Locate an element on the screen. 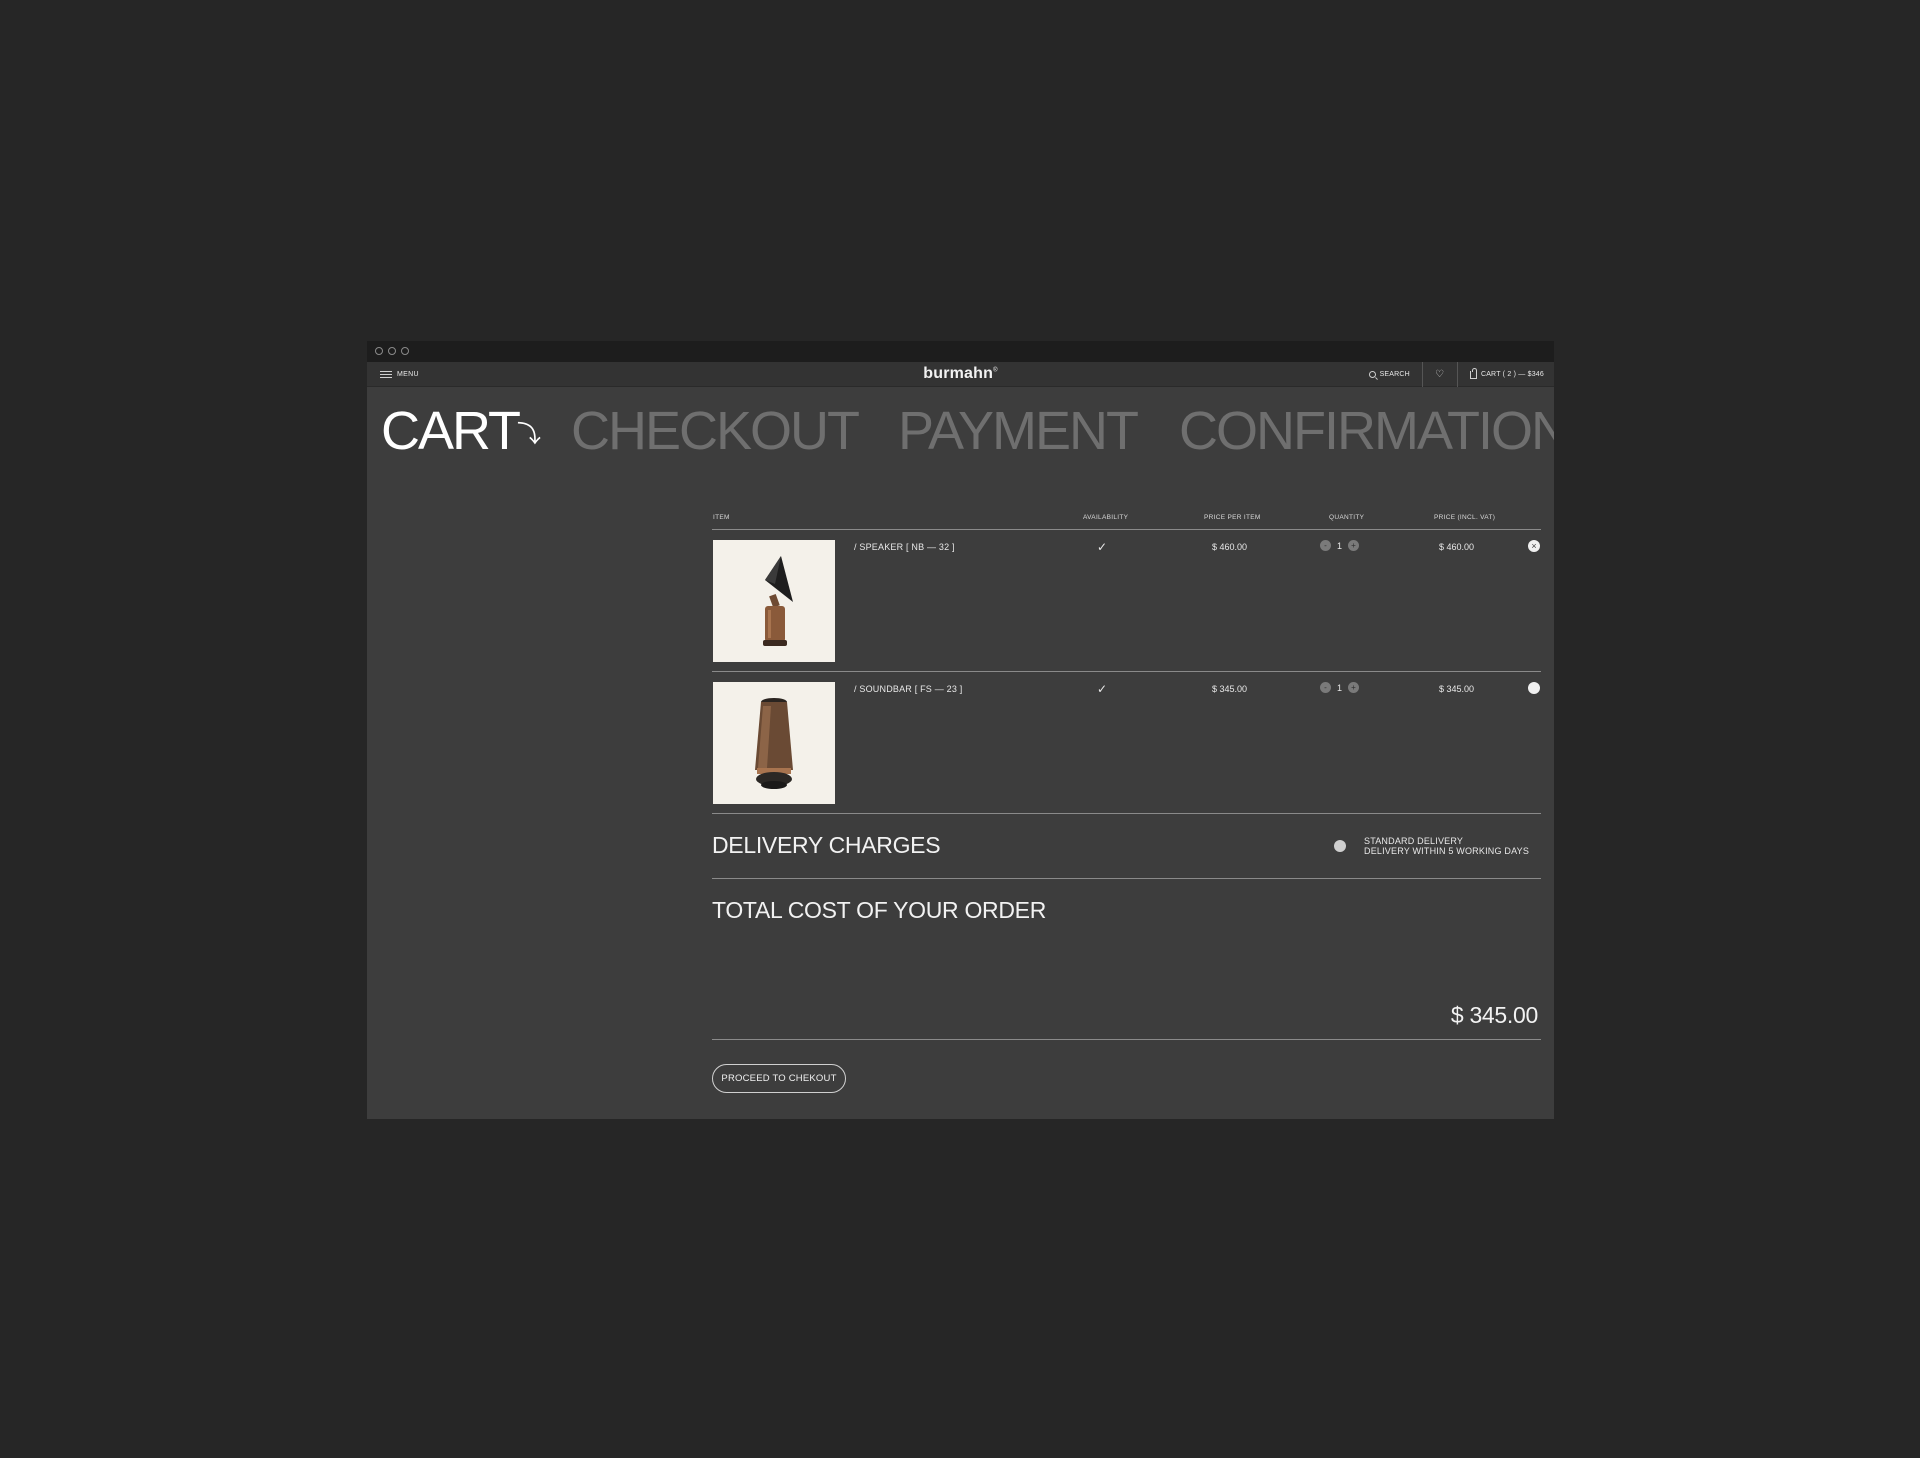  proceed-to-checkout-button: PROCEED TO CHEKOUT is located at coordinates (779, 1078).